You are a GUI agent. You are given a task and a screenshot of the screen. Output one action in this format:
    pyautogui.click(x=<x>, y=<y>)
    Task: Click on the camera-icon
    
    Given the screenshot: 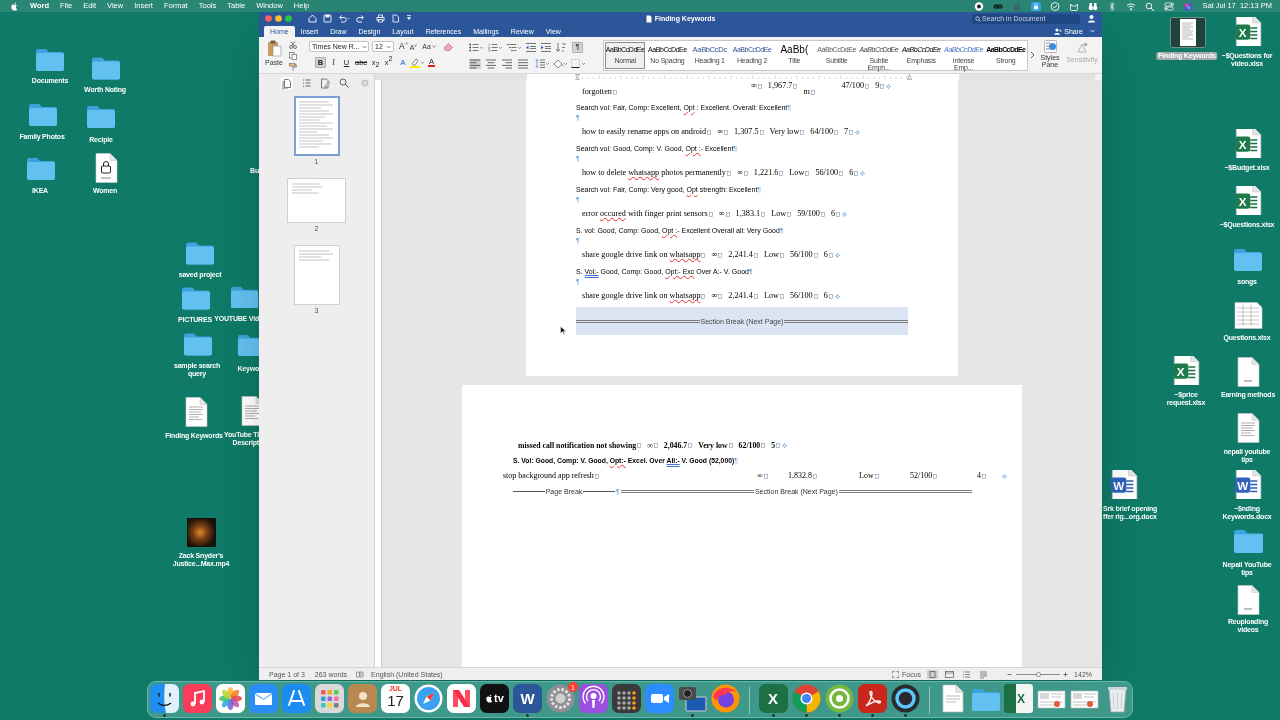 What is the action you would take?
    pyautogui.click(x=692, y=698)
    